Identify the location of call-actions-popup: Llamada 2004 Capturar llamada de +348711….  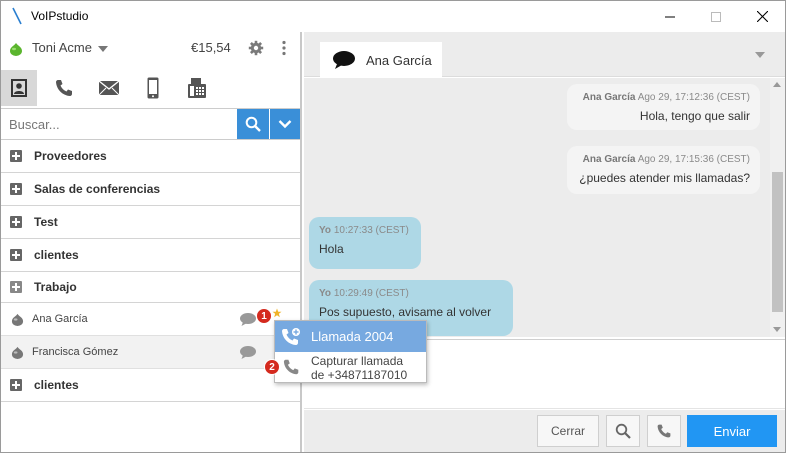
(350, 351).